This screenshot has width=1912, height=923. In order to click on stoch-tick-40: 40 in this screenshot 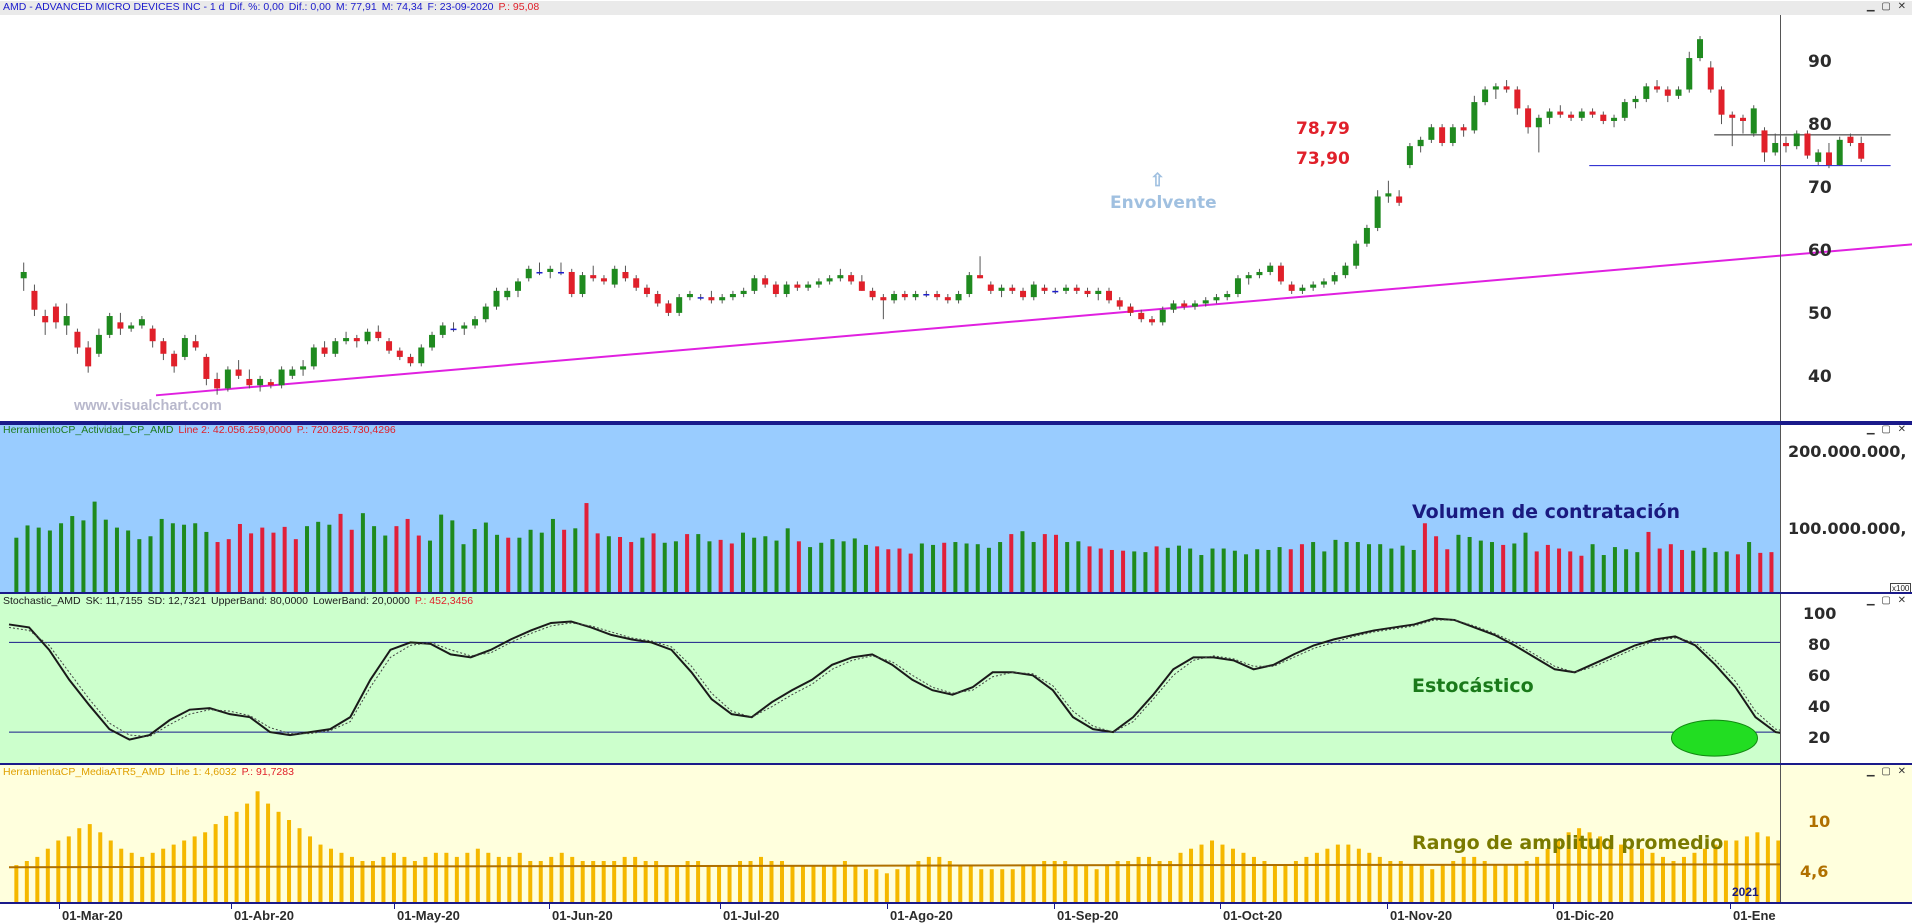, I will do `click(1819, 706)`.